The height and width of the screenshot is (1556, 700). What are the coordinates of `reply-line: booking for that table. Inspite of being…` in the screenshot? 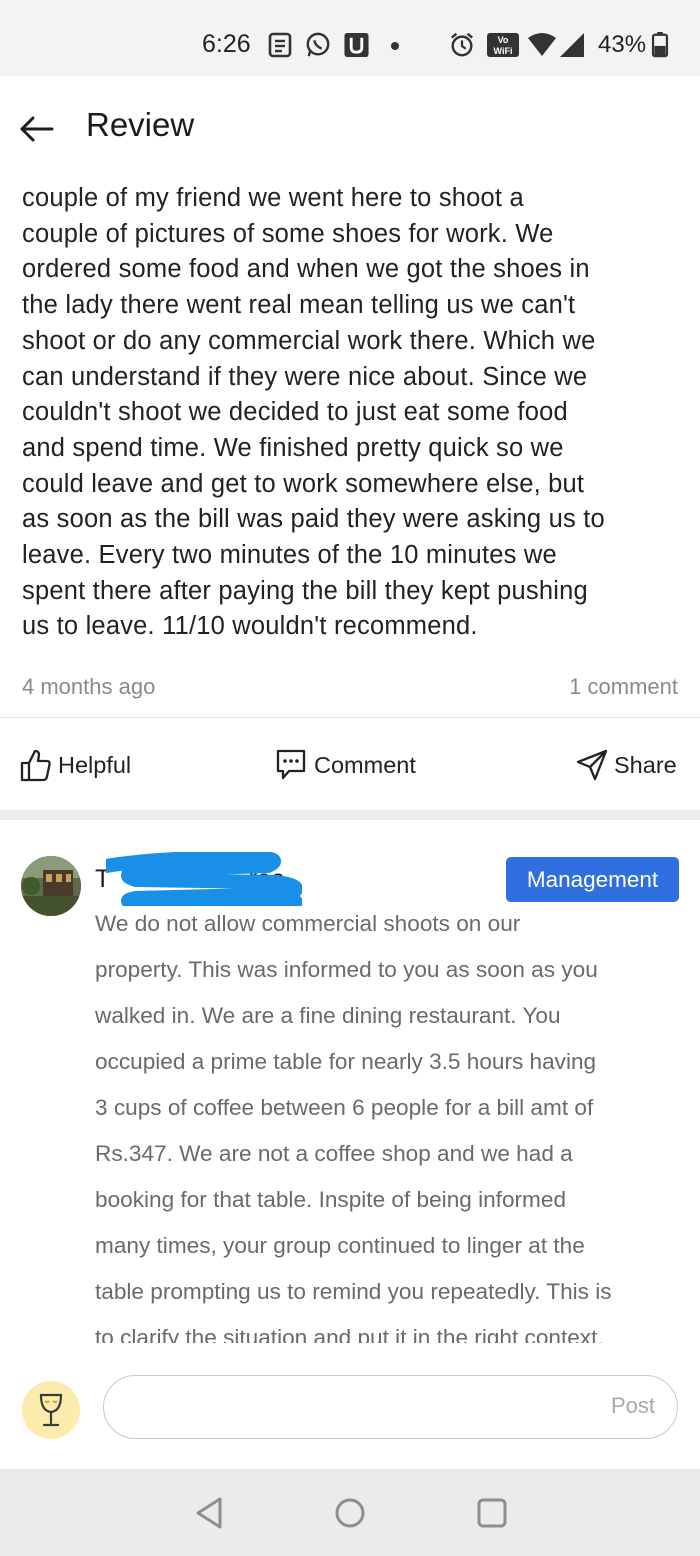 It's located at (331, 1199).